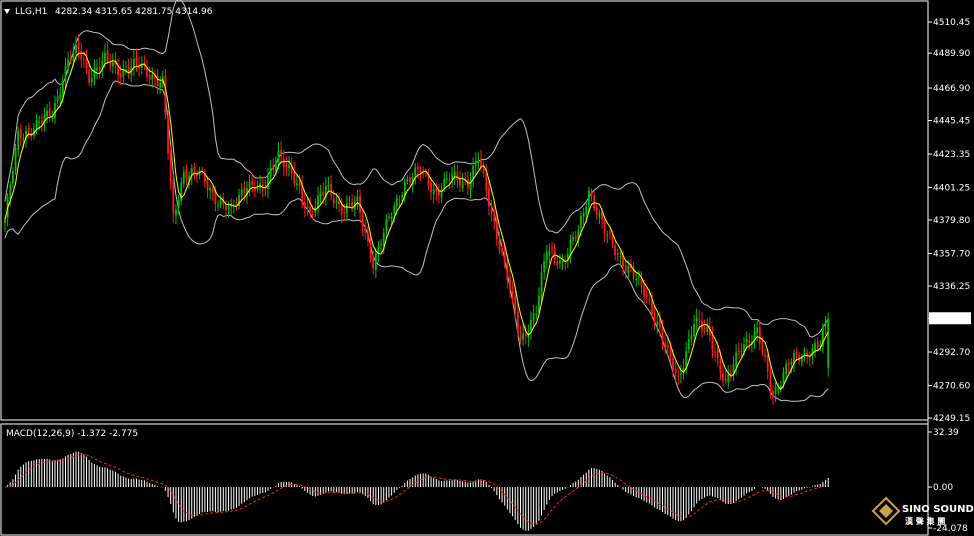  Describe the element at coordinates (951, 386) in the screenshot. I see `price-tick-label: 4270.60` at that location.